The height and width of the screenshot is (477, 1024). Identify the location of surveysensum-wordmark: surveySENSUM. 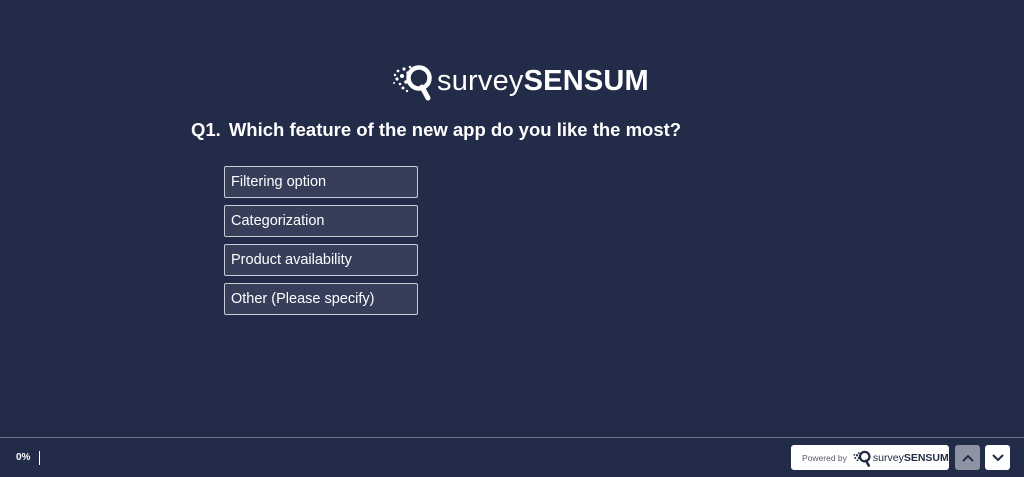
(543, 81).